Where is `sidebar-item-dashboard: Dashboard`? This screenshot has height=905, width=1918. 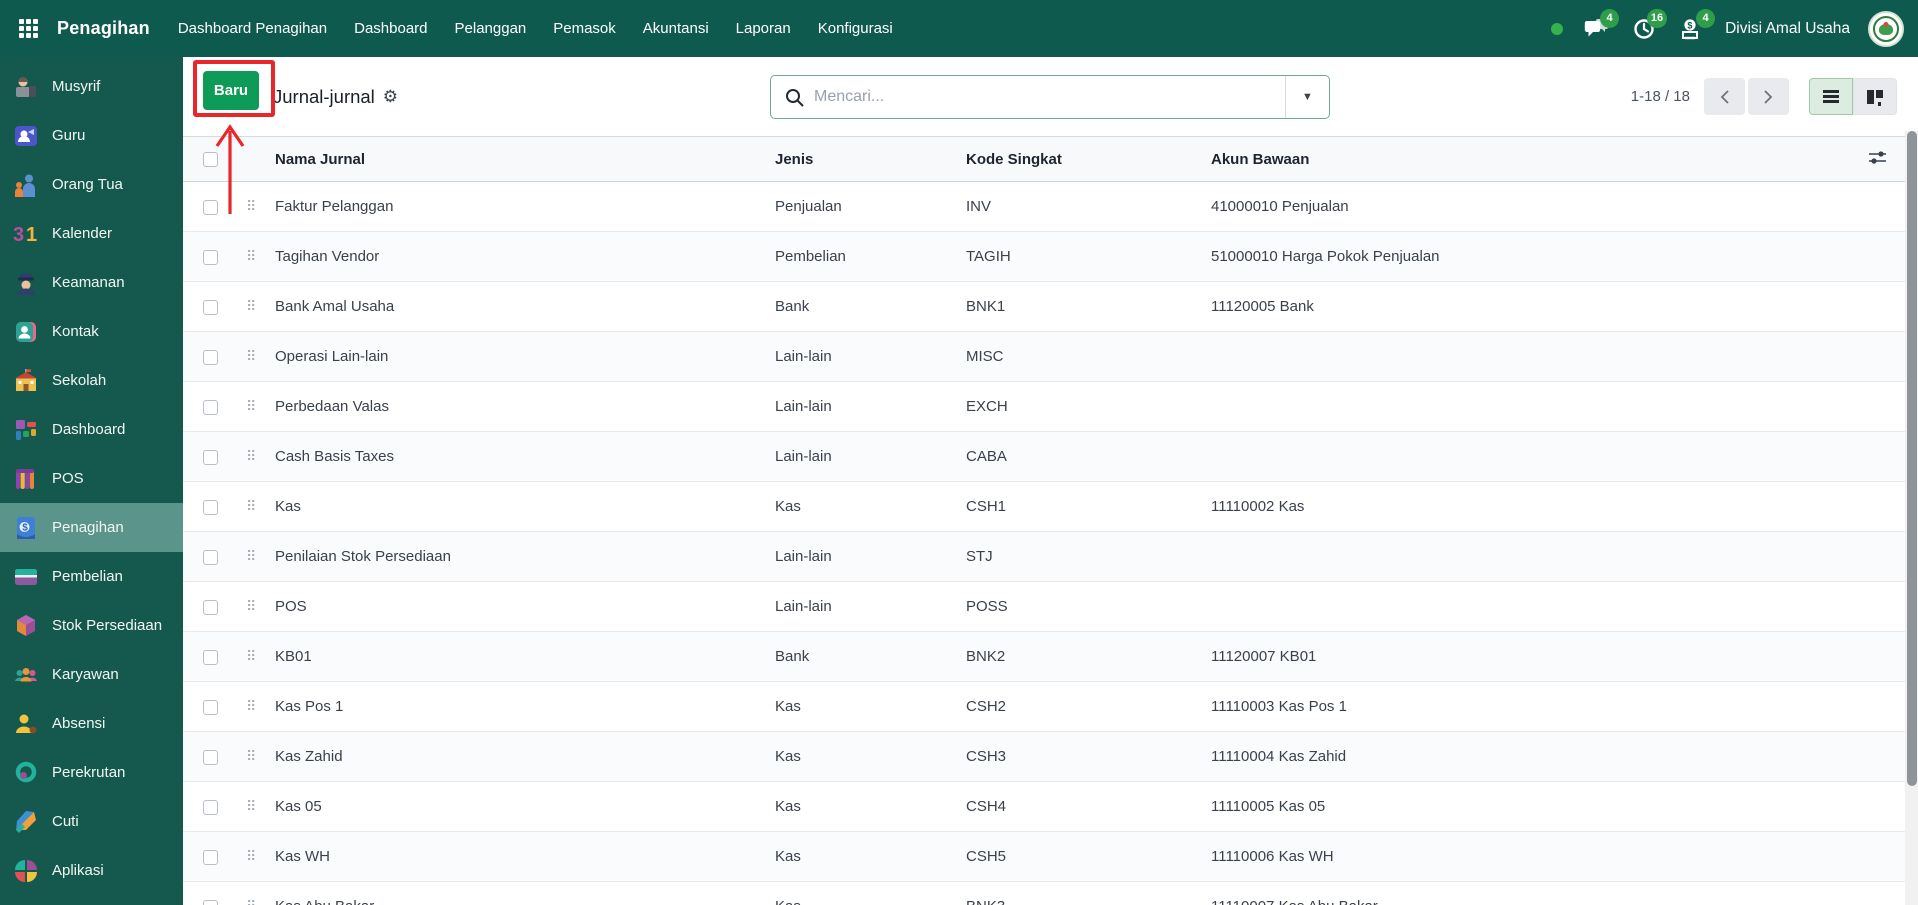 sidebar-item-dashboard: Dashboard is located at coordinates (91, 429).